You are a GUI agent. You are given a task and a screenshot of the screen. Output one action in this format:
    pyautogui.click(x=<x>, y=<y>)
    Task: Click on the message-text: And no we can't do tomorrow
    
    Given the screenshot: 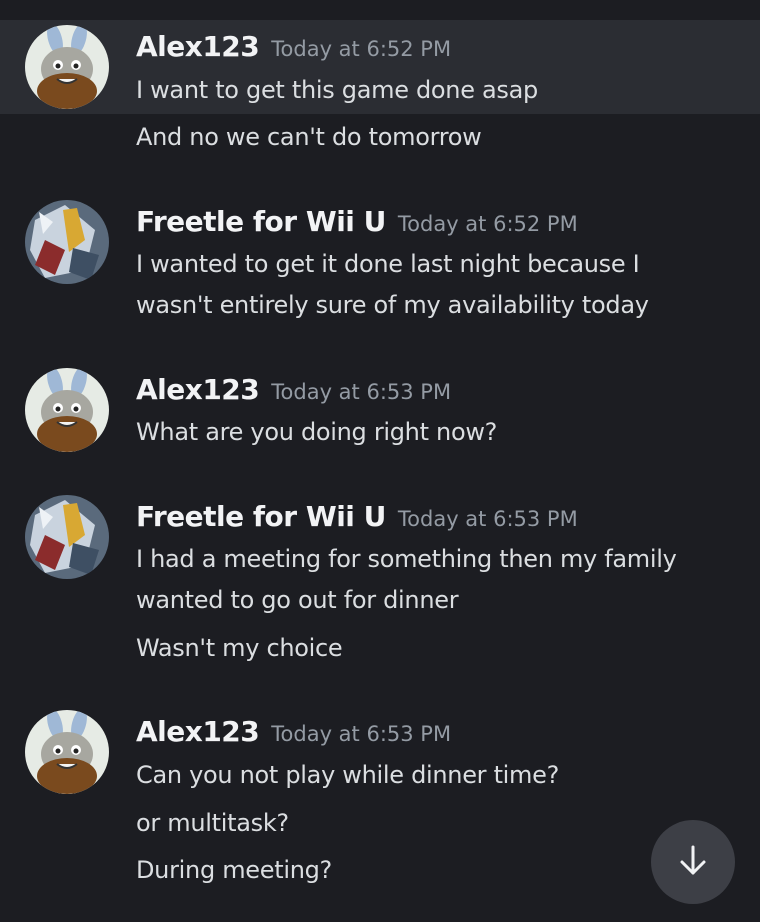 What is the action you would take?
    pyautogui.click(x=309, y=137)
    